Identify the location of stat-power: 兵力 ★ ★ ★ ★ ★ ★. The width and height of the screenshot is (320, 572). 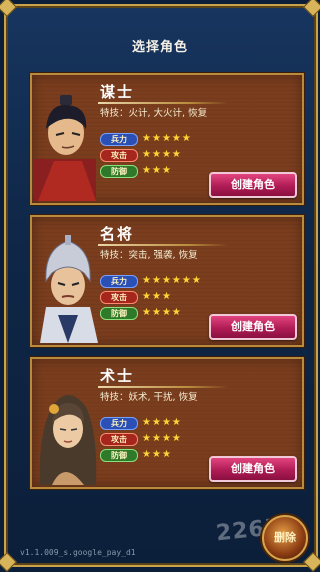
(150, 281).